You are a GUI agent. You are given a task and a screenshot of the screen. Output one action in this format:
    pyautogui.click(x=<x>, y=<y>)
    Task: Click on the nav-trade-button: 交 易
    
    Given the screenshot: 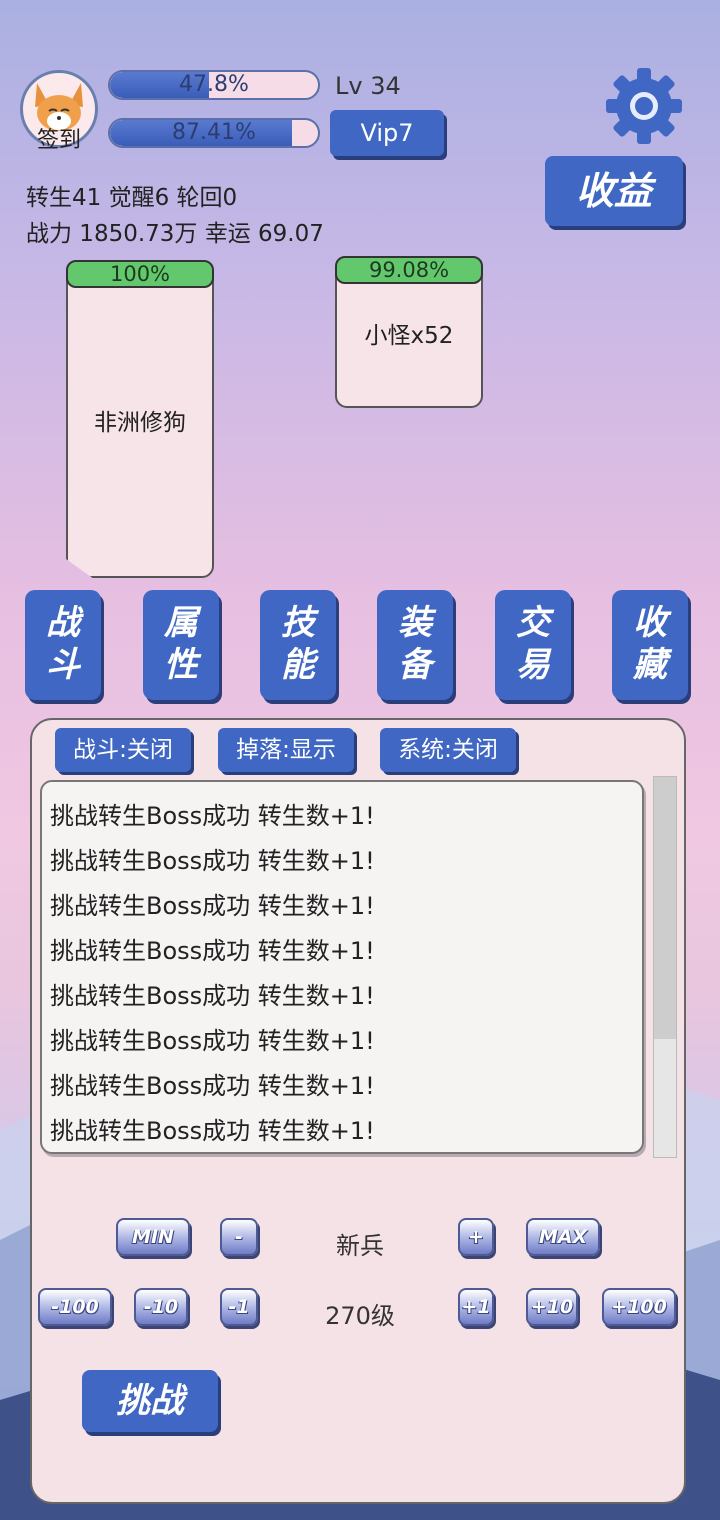 What is the action you would take?
    pyautogui.click(x=533, y=645)
    